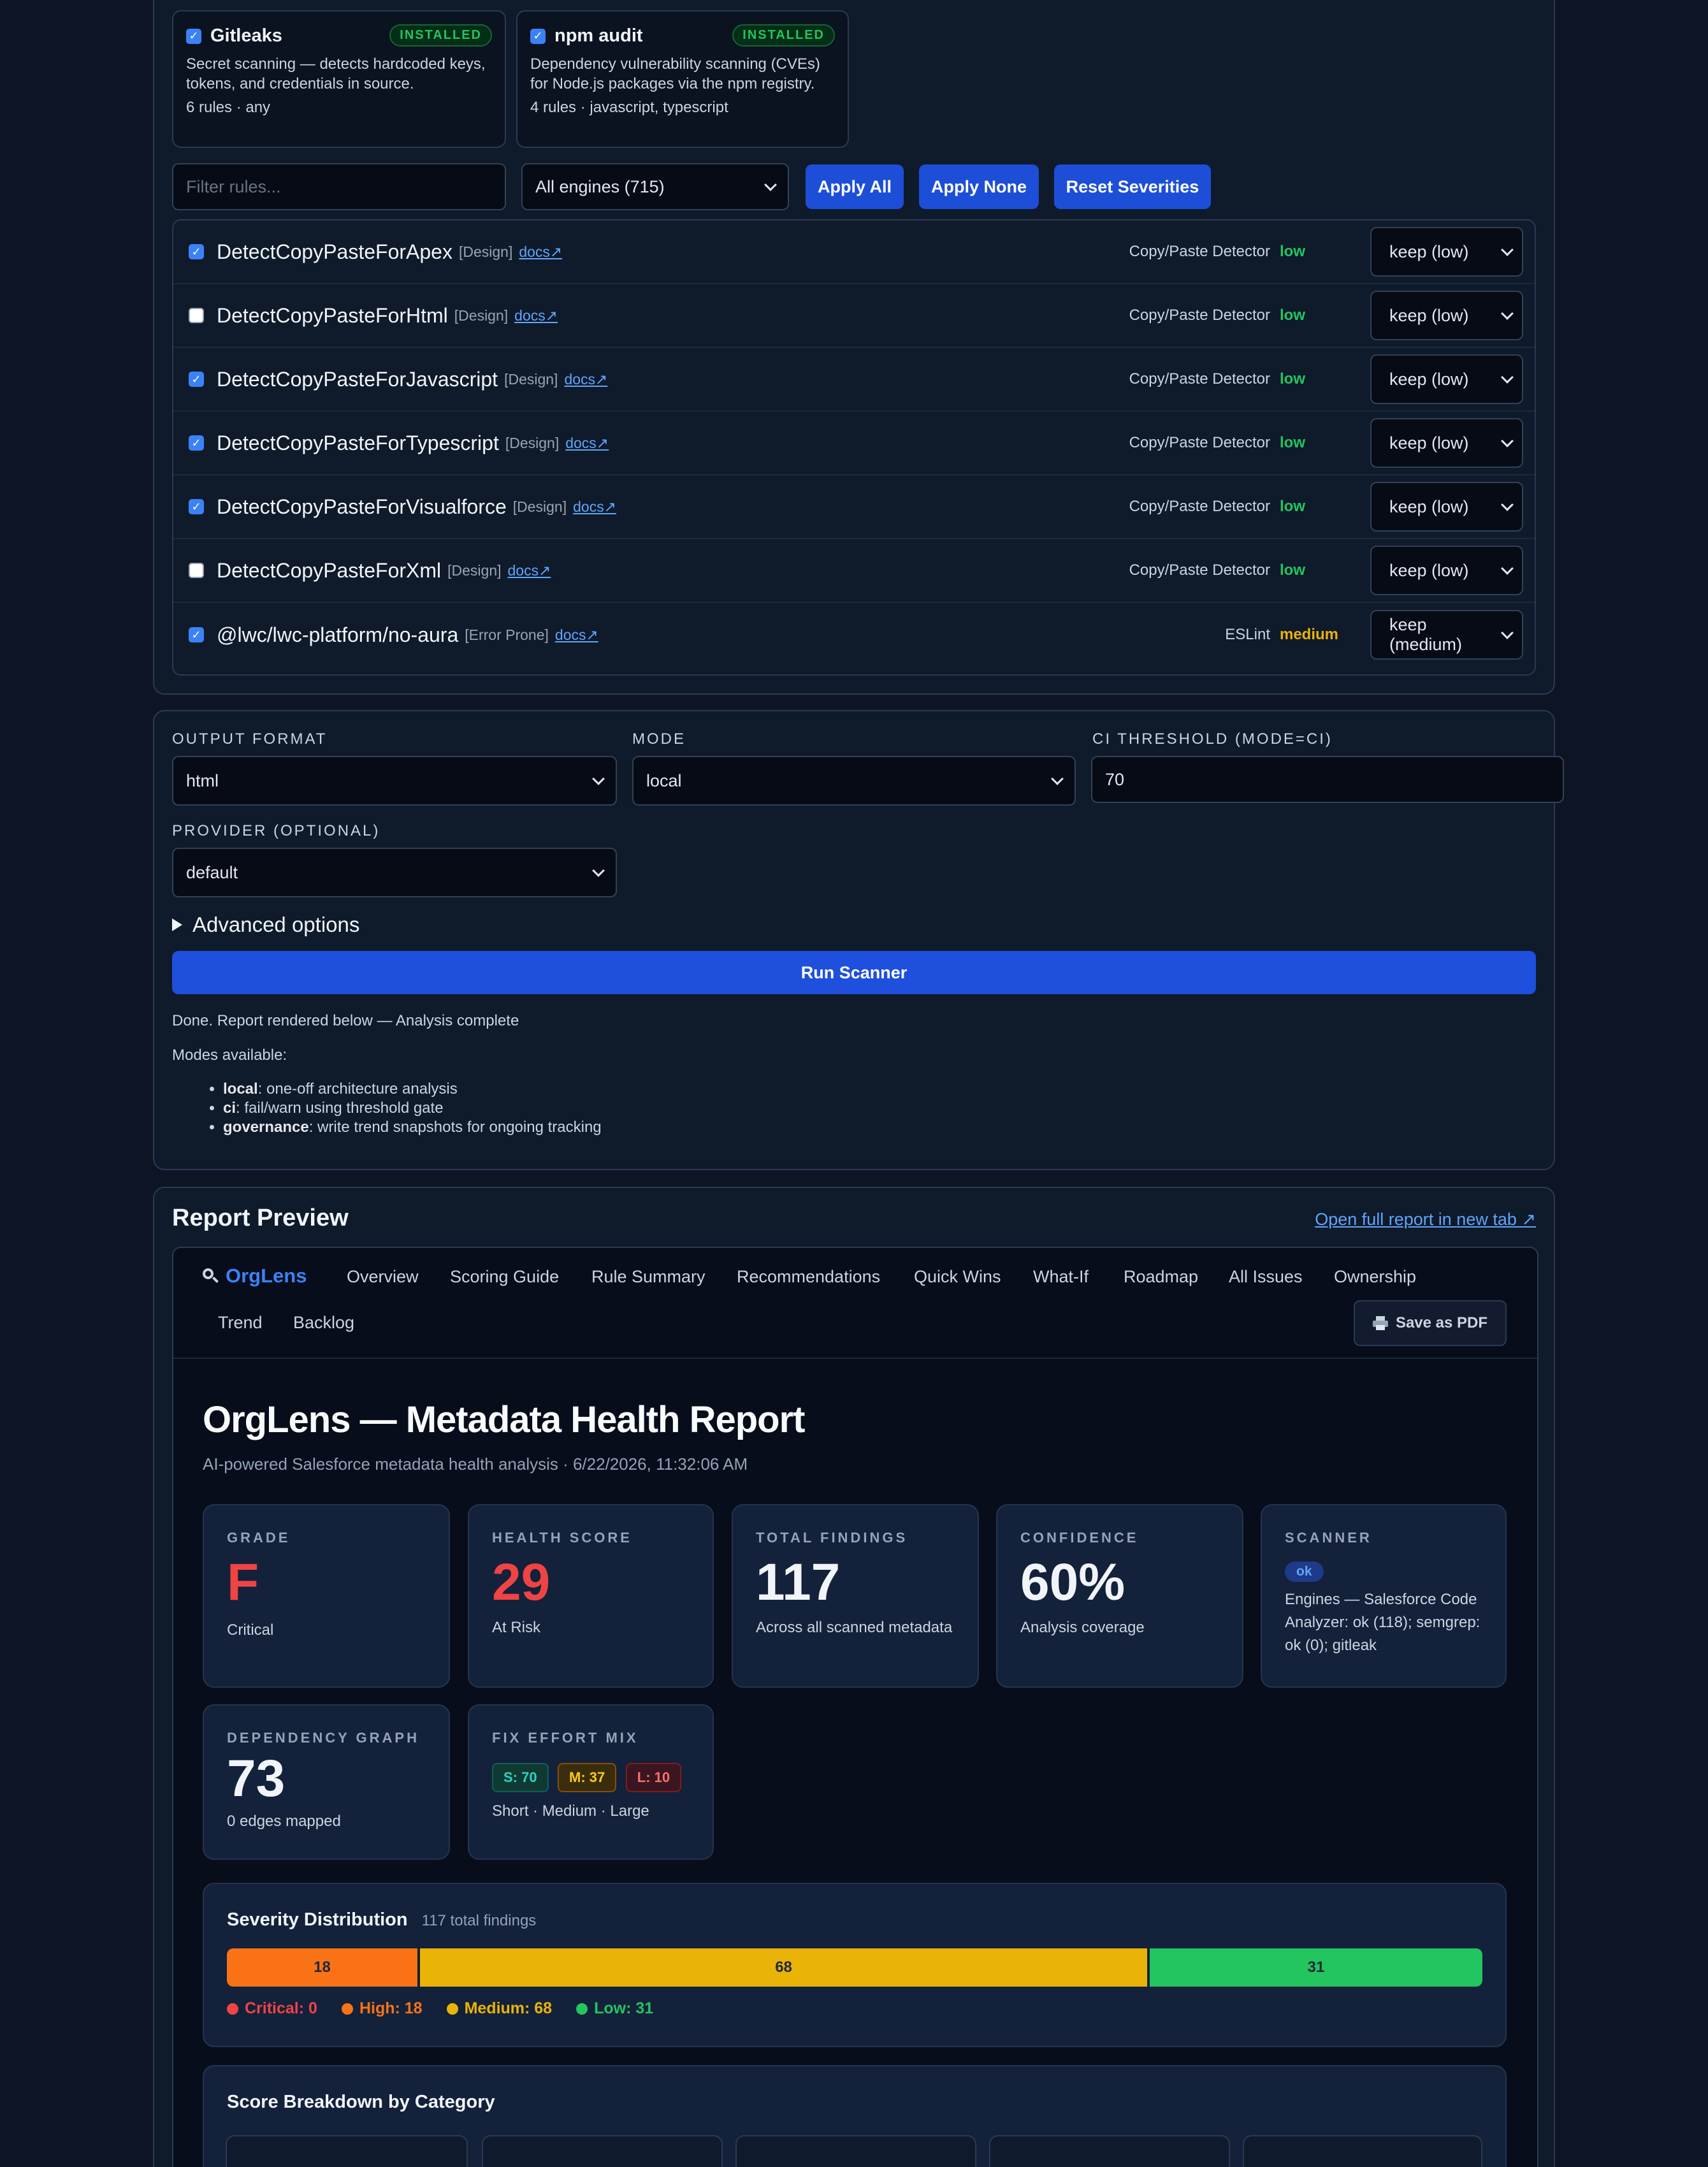  Describe the element at coordinates (1132, 187) in the screenshot. I see `reset-severities-button: Reset Severities` at that location.